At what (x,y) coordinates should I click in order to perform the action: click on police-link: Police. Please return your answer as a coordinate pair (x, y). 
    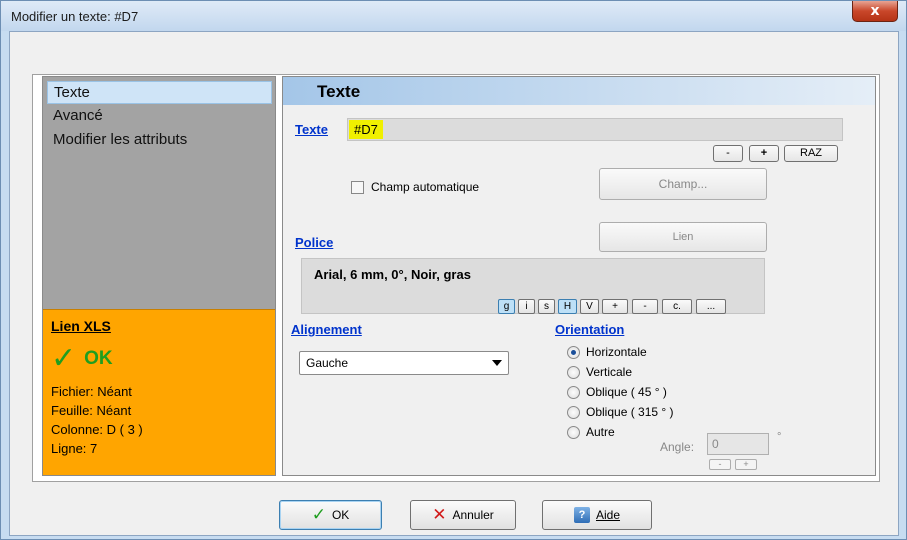
    Looking at the image, I should click on (314, 242).